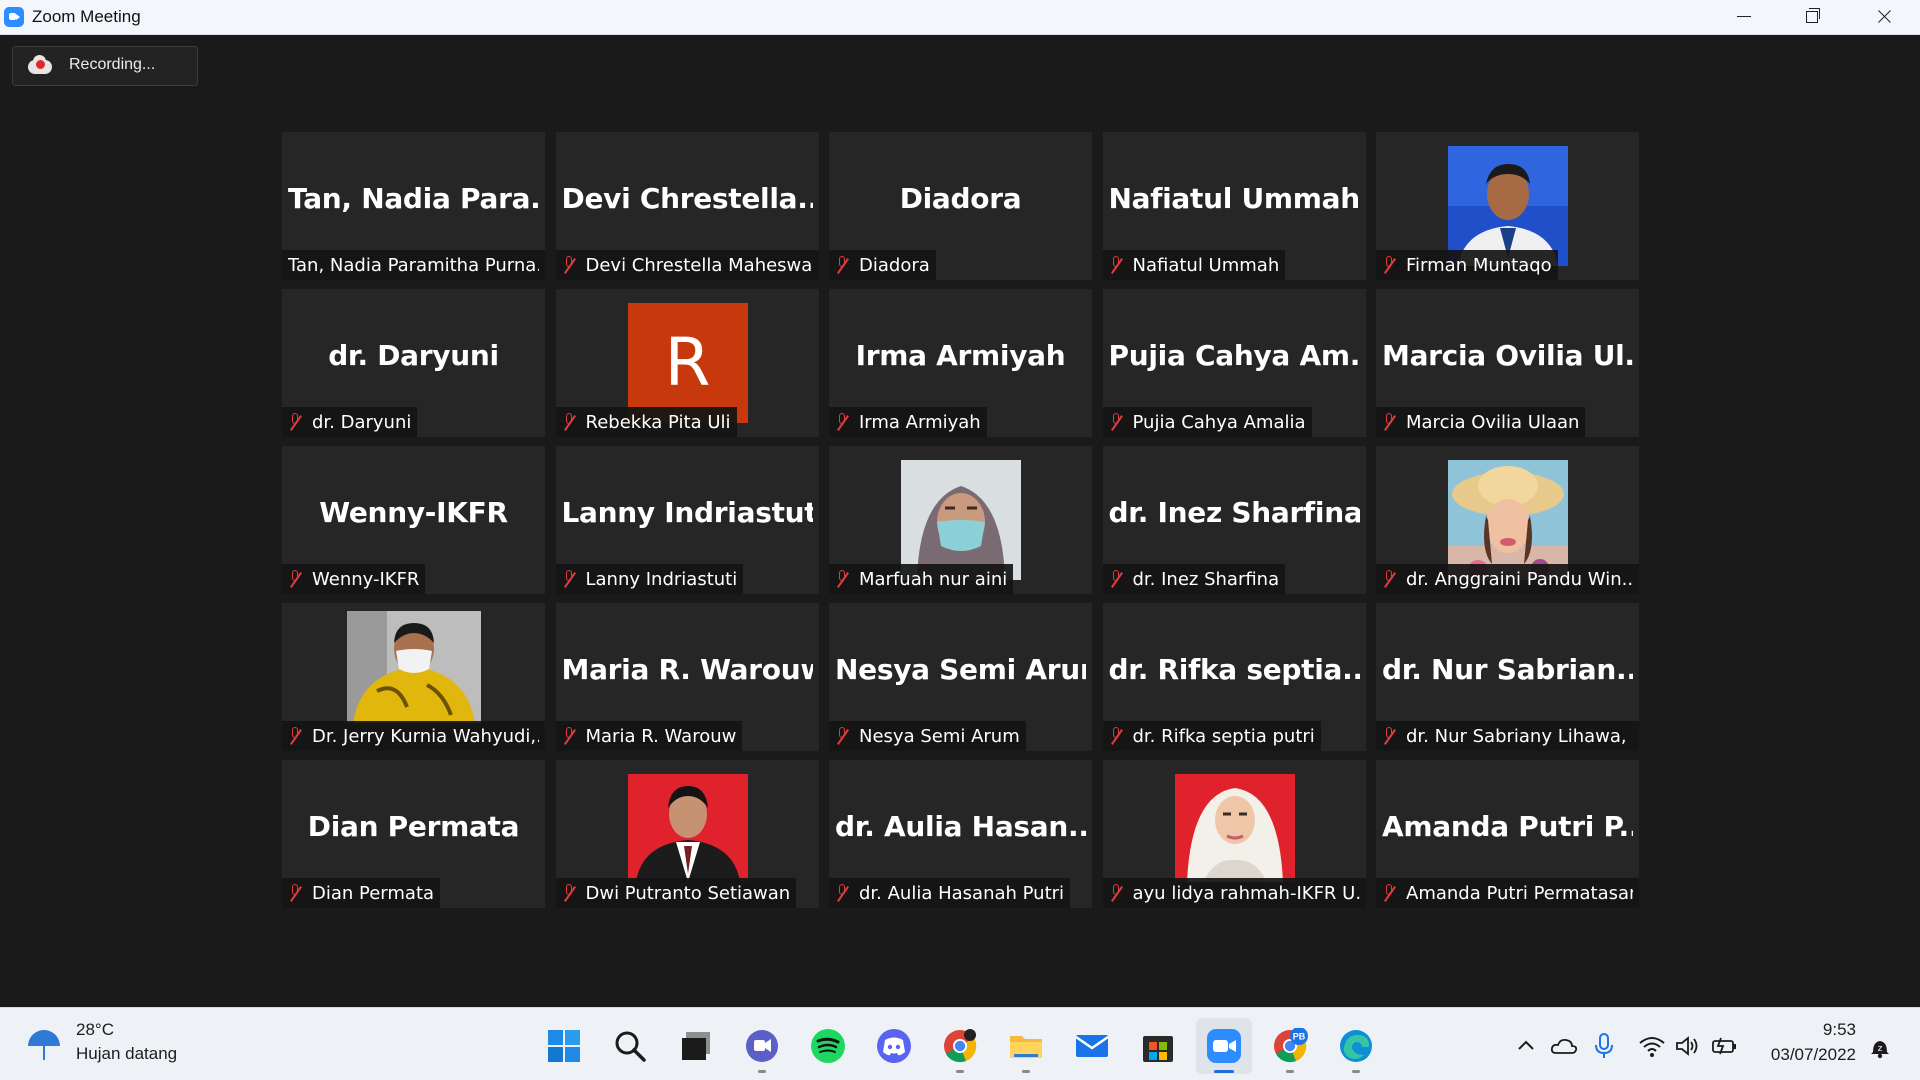  I want to click on cloud-recording-icon, so click(40, 64).